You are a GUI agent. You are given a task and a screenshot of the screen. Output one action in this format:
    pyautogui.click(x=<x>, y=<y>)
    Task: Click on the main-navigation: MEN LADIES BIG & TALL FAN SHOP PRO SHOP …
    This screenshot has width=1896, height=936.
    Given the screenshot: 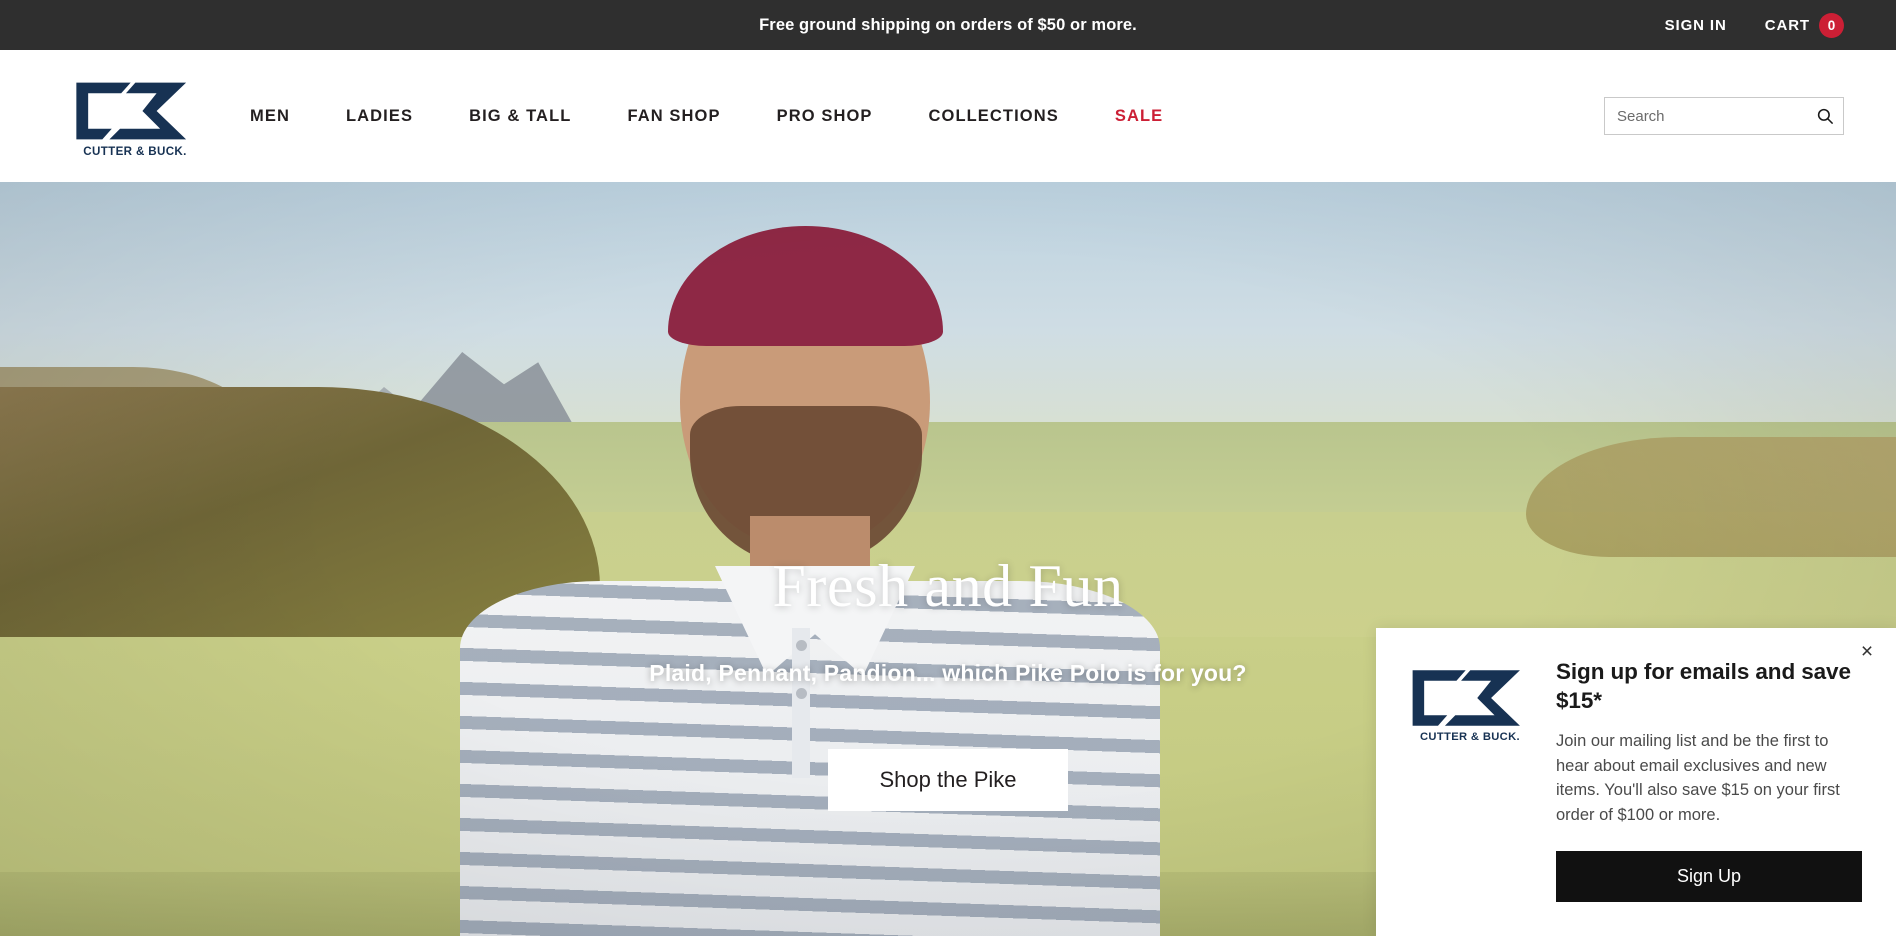 What is the action you would take?
    pyautogui.click(x=720, y=116)
    